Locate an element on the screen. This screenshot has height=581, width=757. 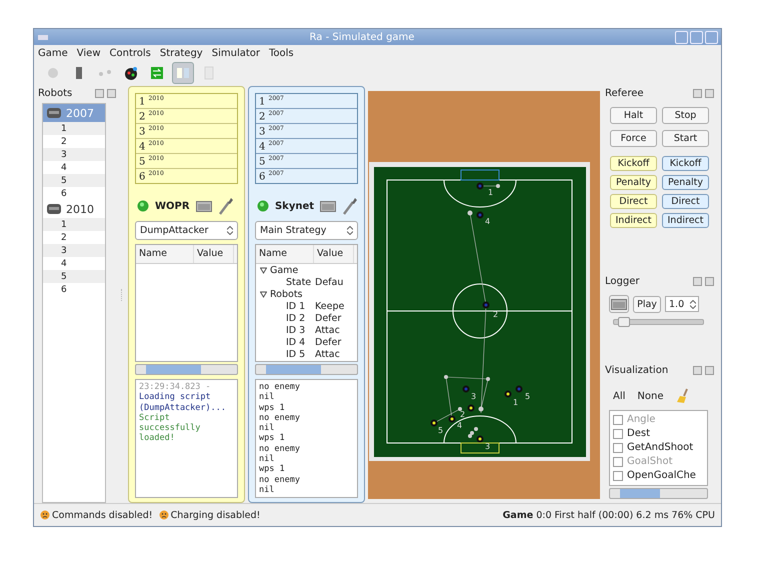
speed-spinbox: 1.0 is located at coordinates (682, 304).